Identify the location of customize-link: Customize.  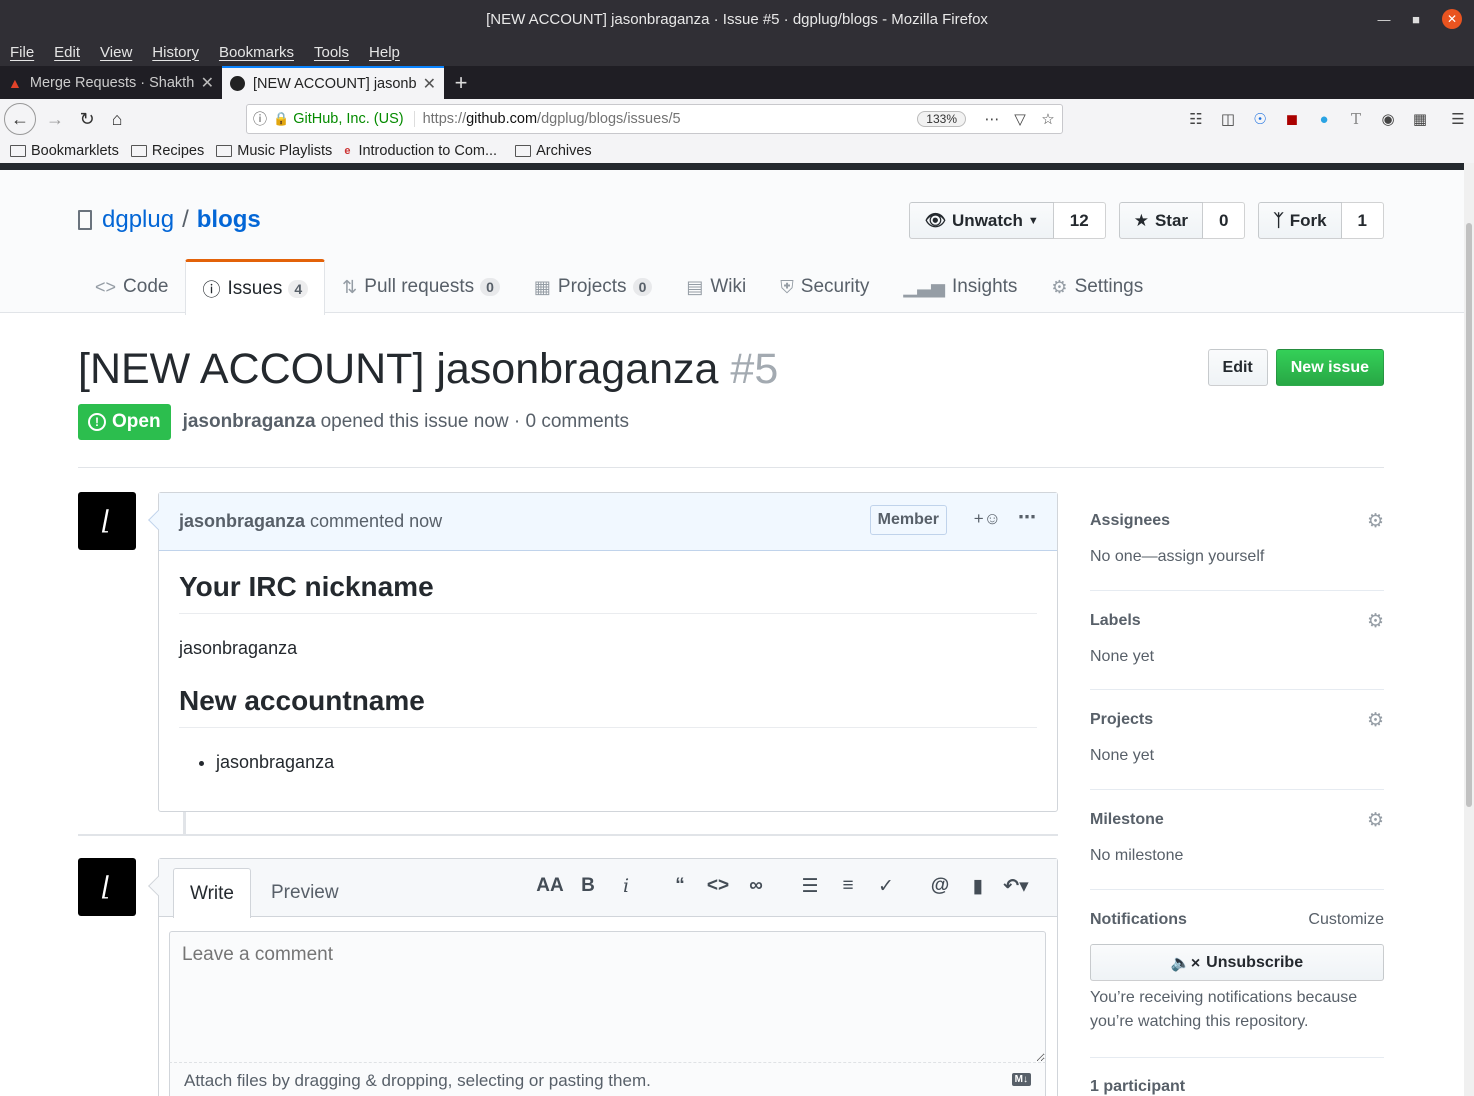
(1346, 920).